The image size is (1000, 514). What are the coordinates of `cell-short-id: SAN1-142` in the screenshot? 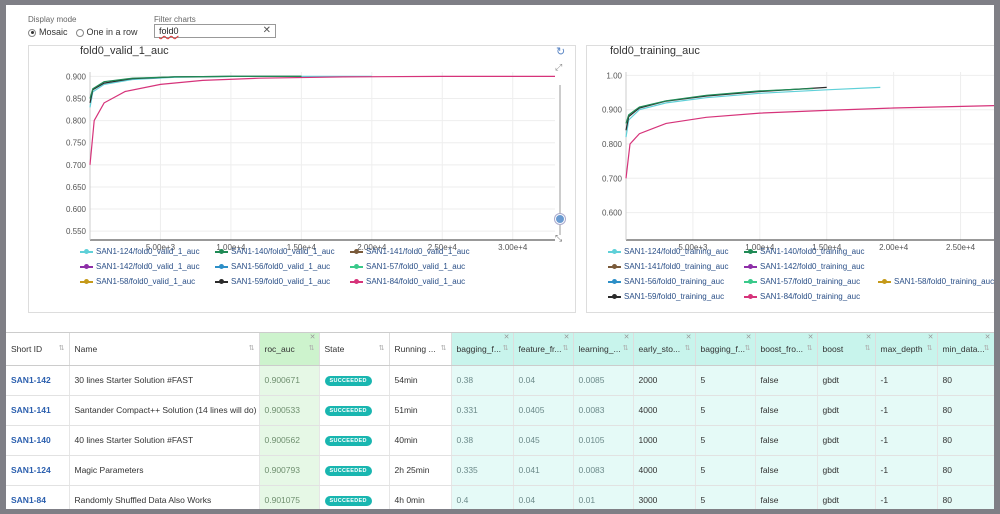 It's located at (38, 380).